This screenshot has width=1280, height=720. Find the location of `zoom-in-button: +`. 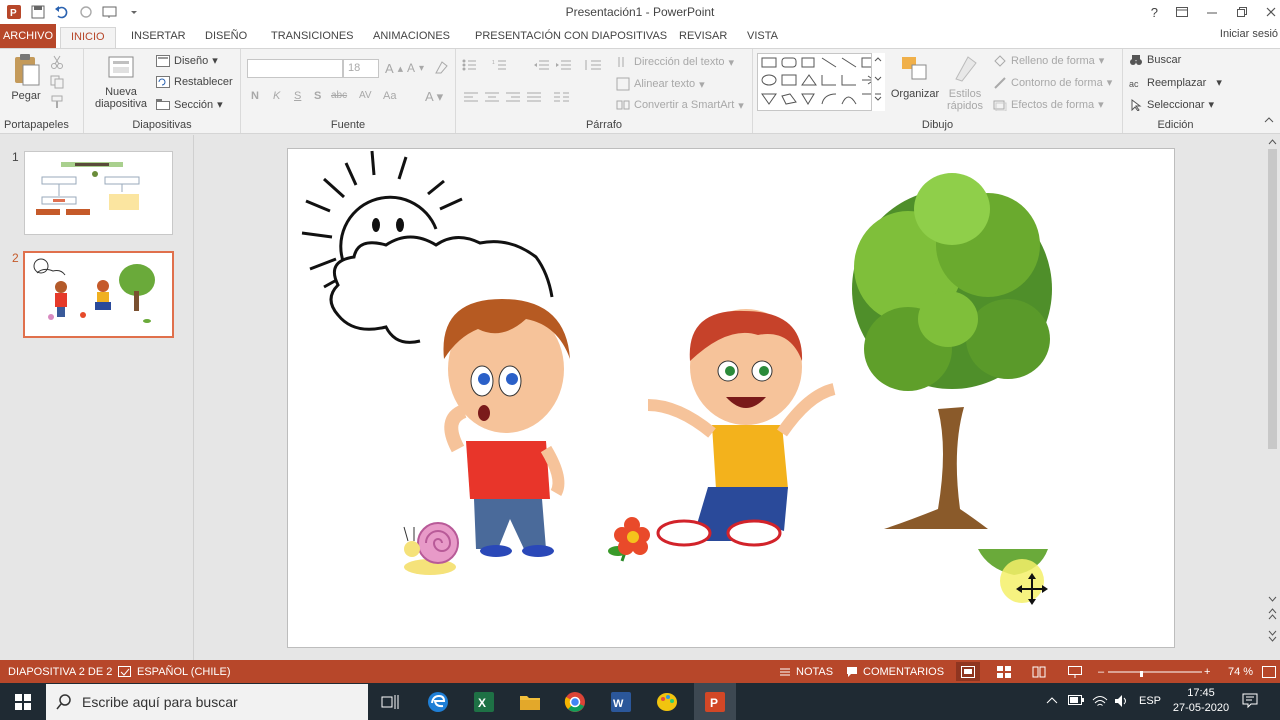

zoom-in-button: + is located at coordinates (1207, 672).